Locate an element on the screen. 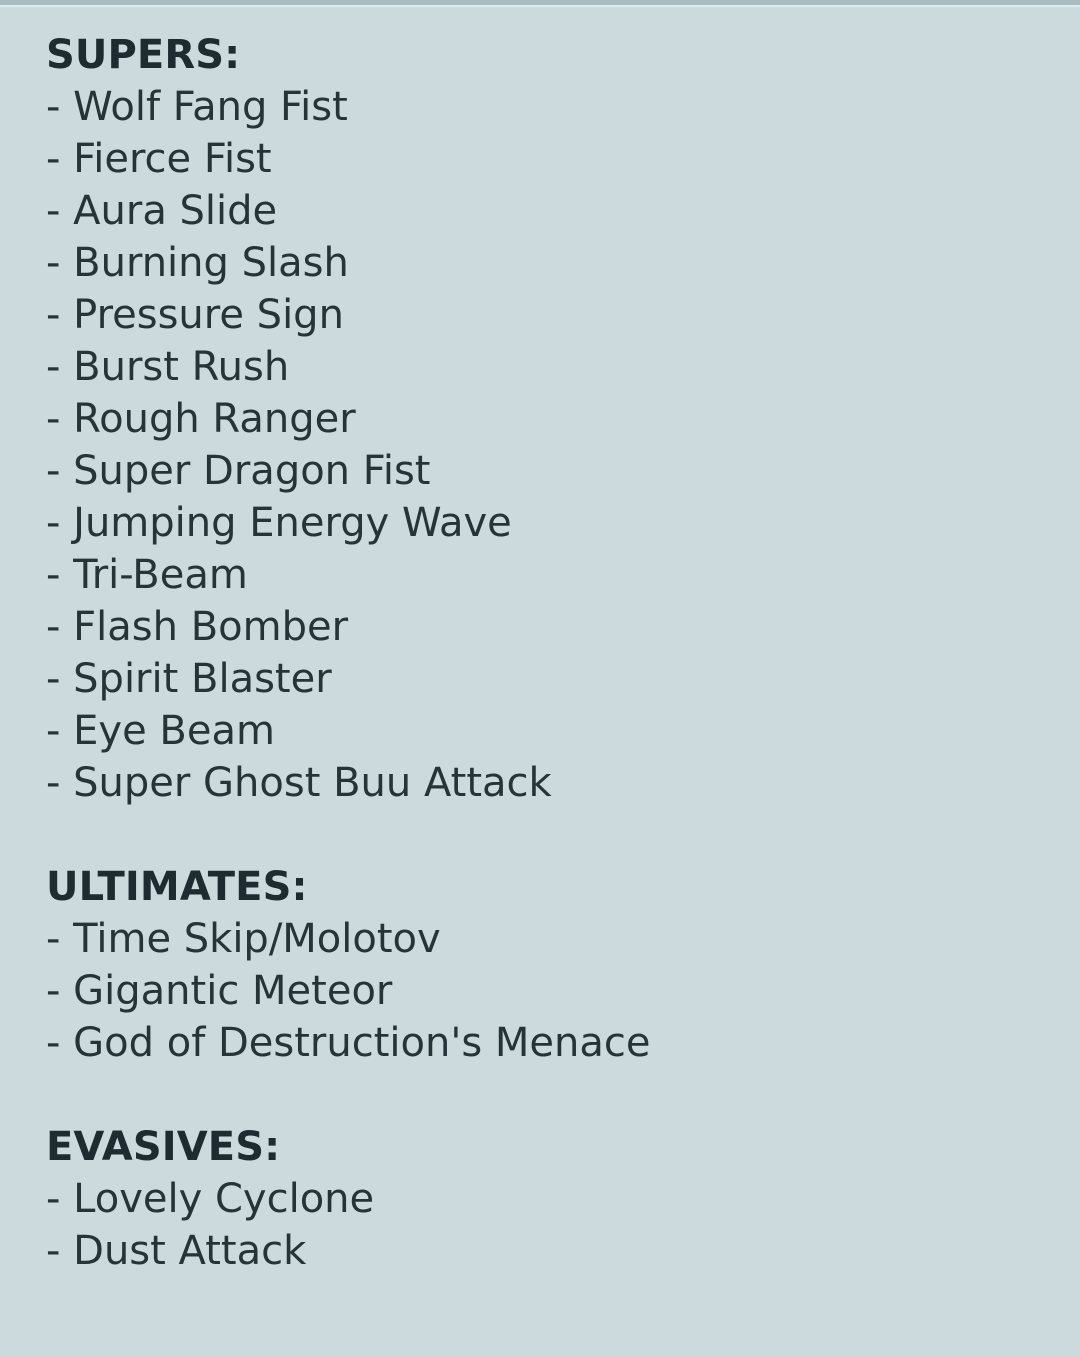 The height and width of the screenshot is (1357, 1080). section-item-list: - Lovely Cyclone - Dust Attack is located at coordinates (543, 1225).